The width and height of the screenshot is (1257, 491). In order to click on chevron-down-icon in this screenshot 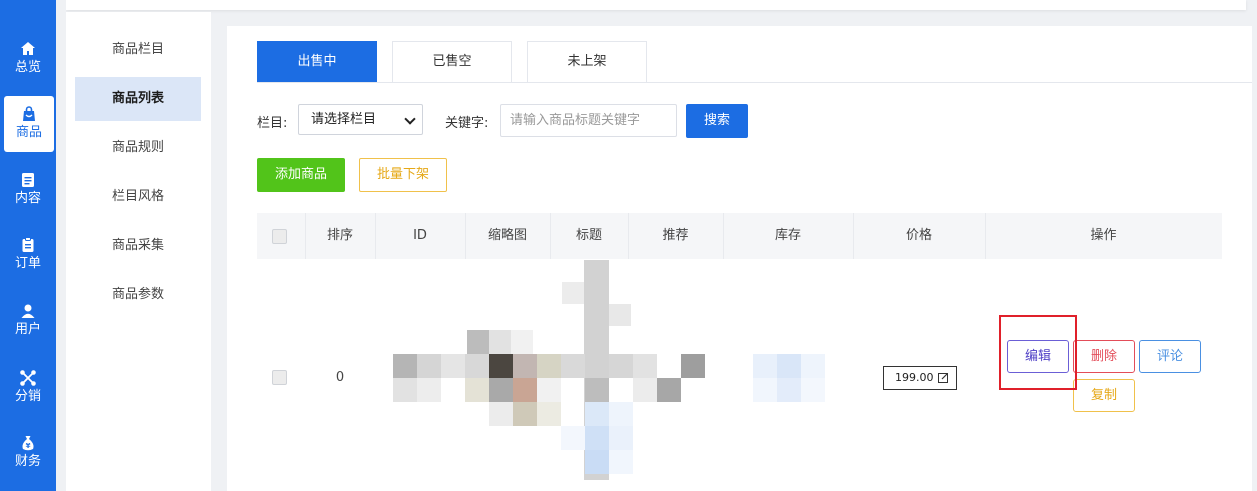, I will do `click(410, 119)`.